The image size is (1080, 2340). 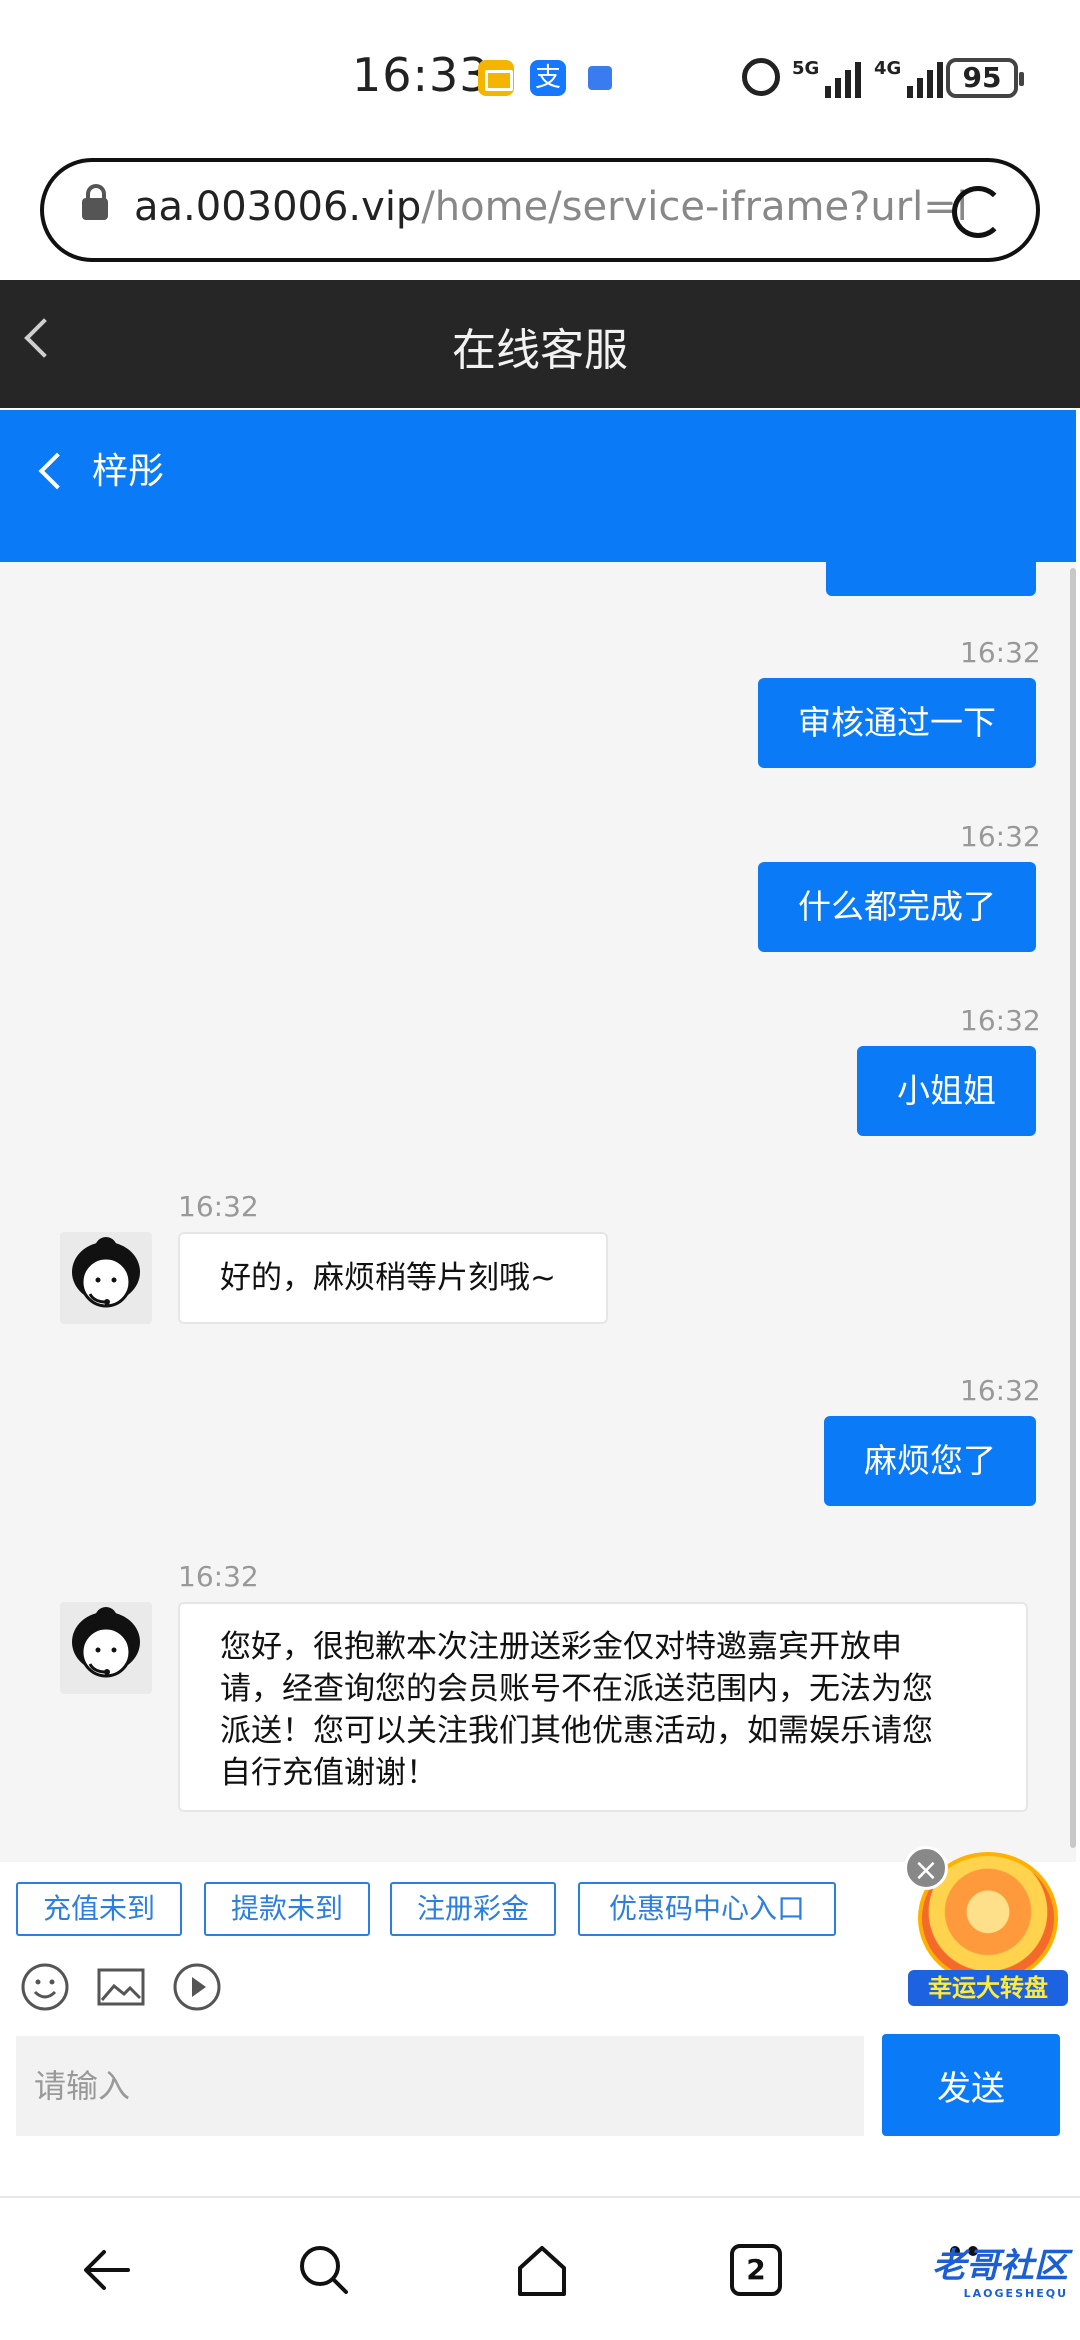 I want to click on outgoing-message: 麻烦您了, so click(x=930, y=1461).